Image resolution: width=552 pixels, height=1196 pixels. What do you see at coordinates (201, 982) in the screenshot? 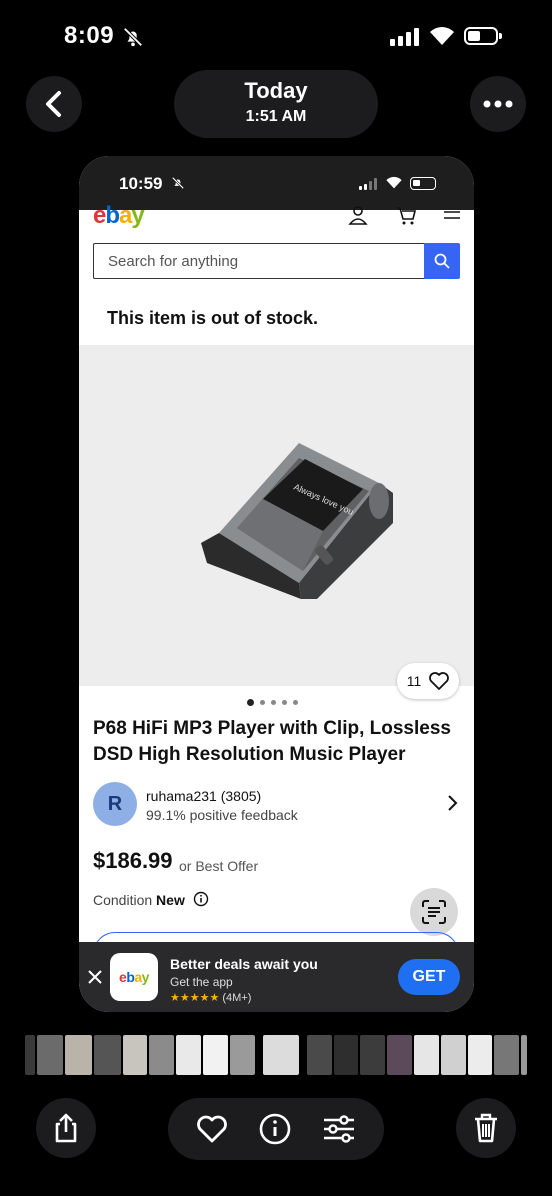
I see `banner-subtitle: Get the app` at bounding box center [201, 982].